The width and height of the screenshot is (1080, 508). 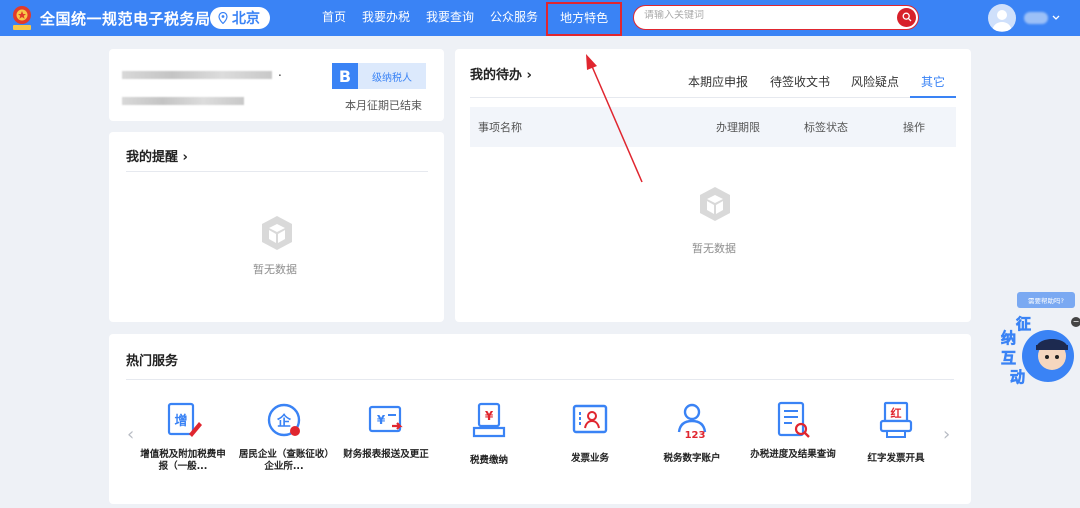 I want to click on service-label: 红字发票开具, so click(x=896, y=458).